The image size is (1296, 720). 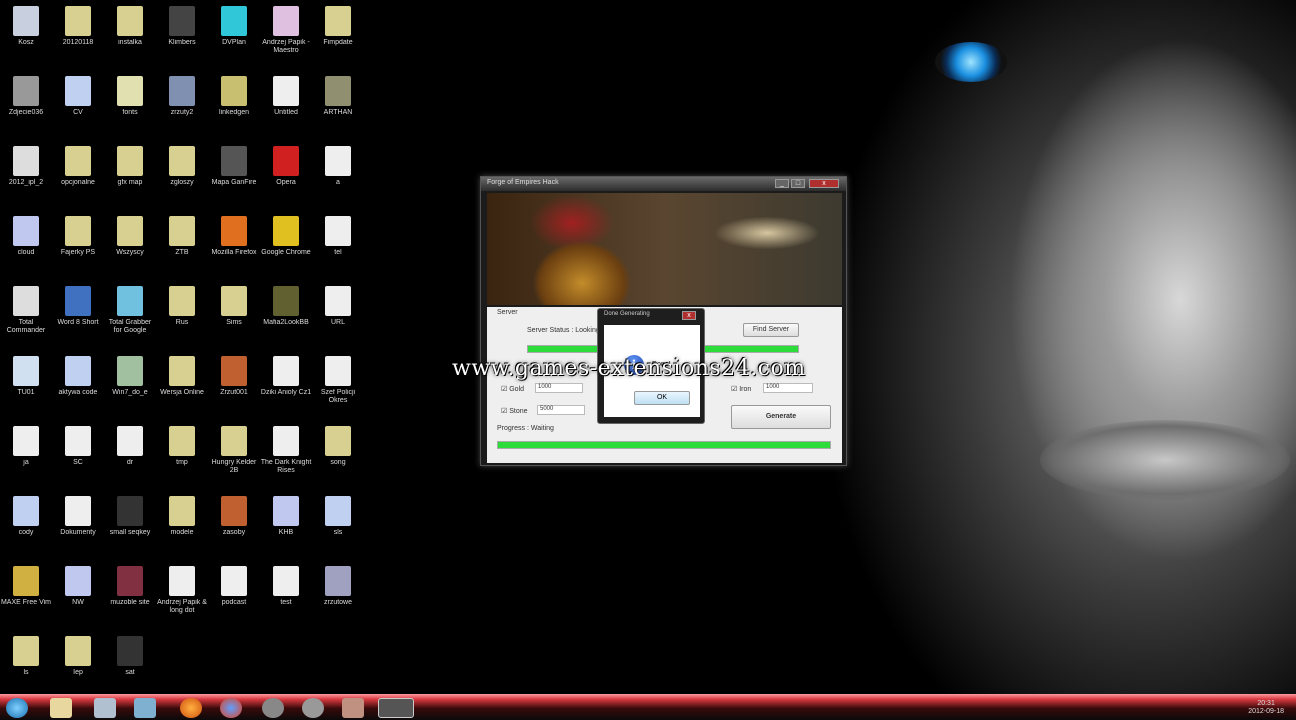 What do you see at coordinates (788, 388) in the screenshot?
I see `iron-input: 1000` at bounding box center [788, 388].